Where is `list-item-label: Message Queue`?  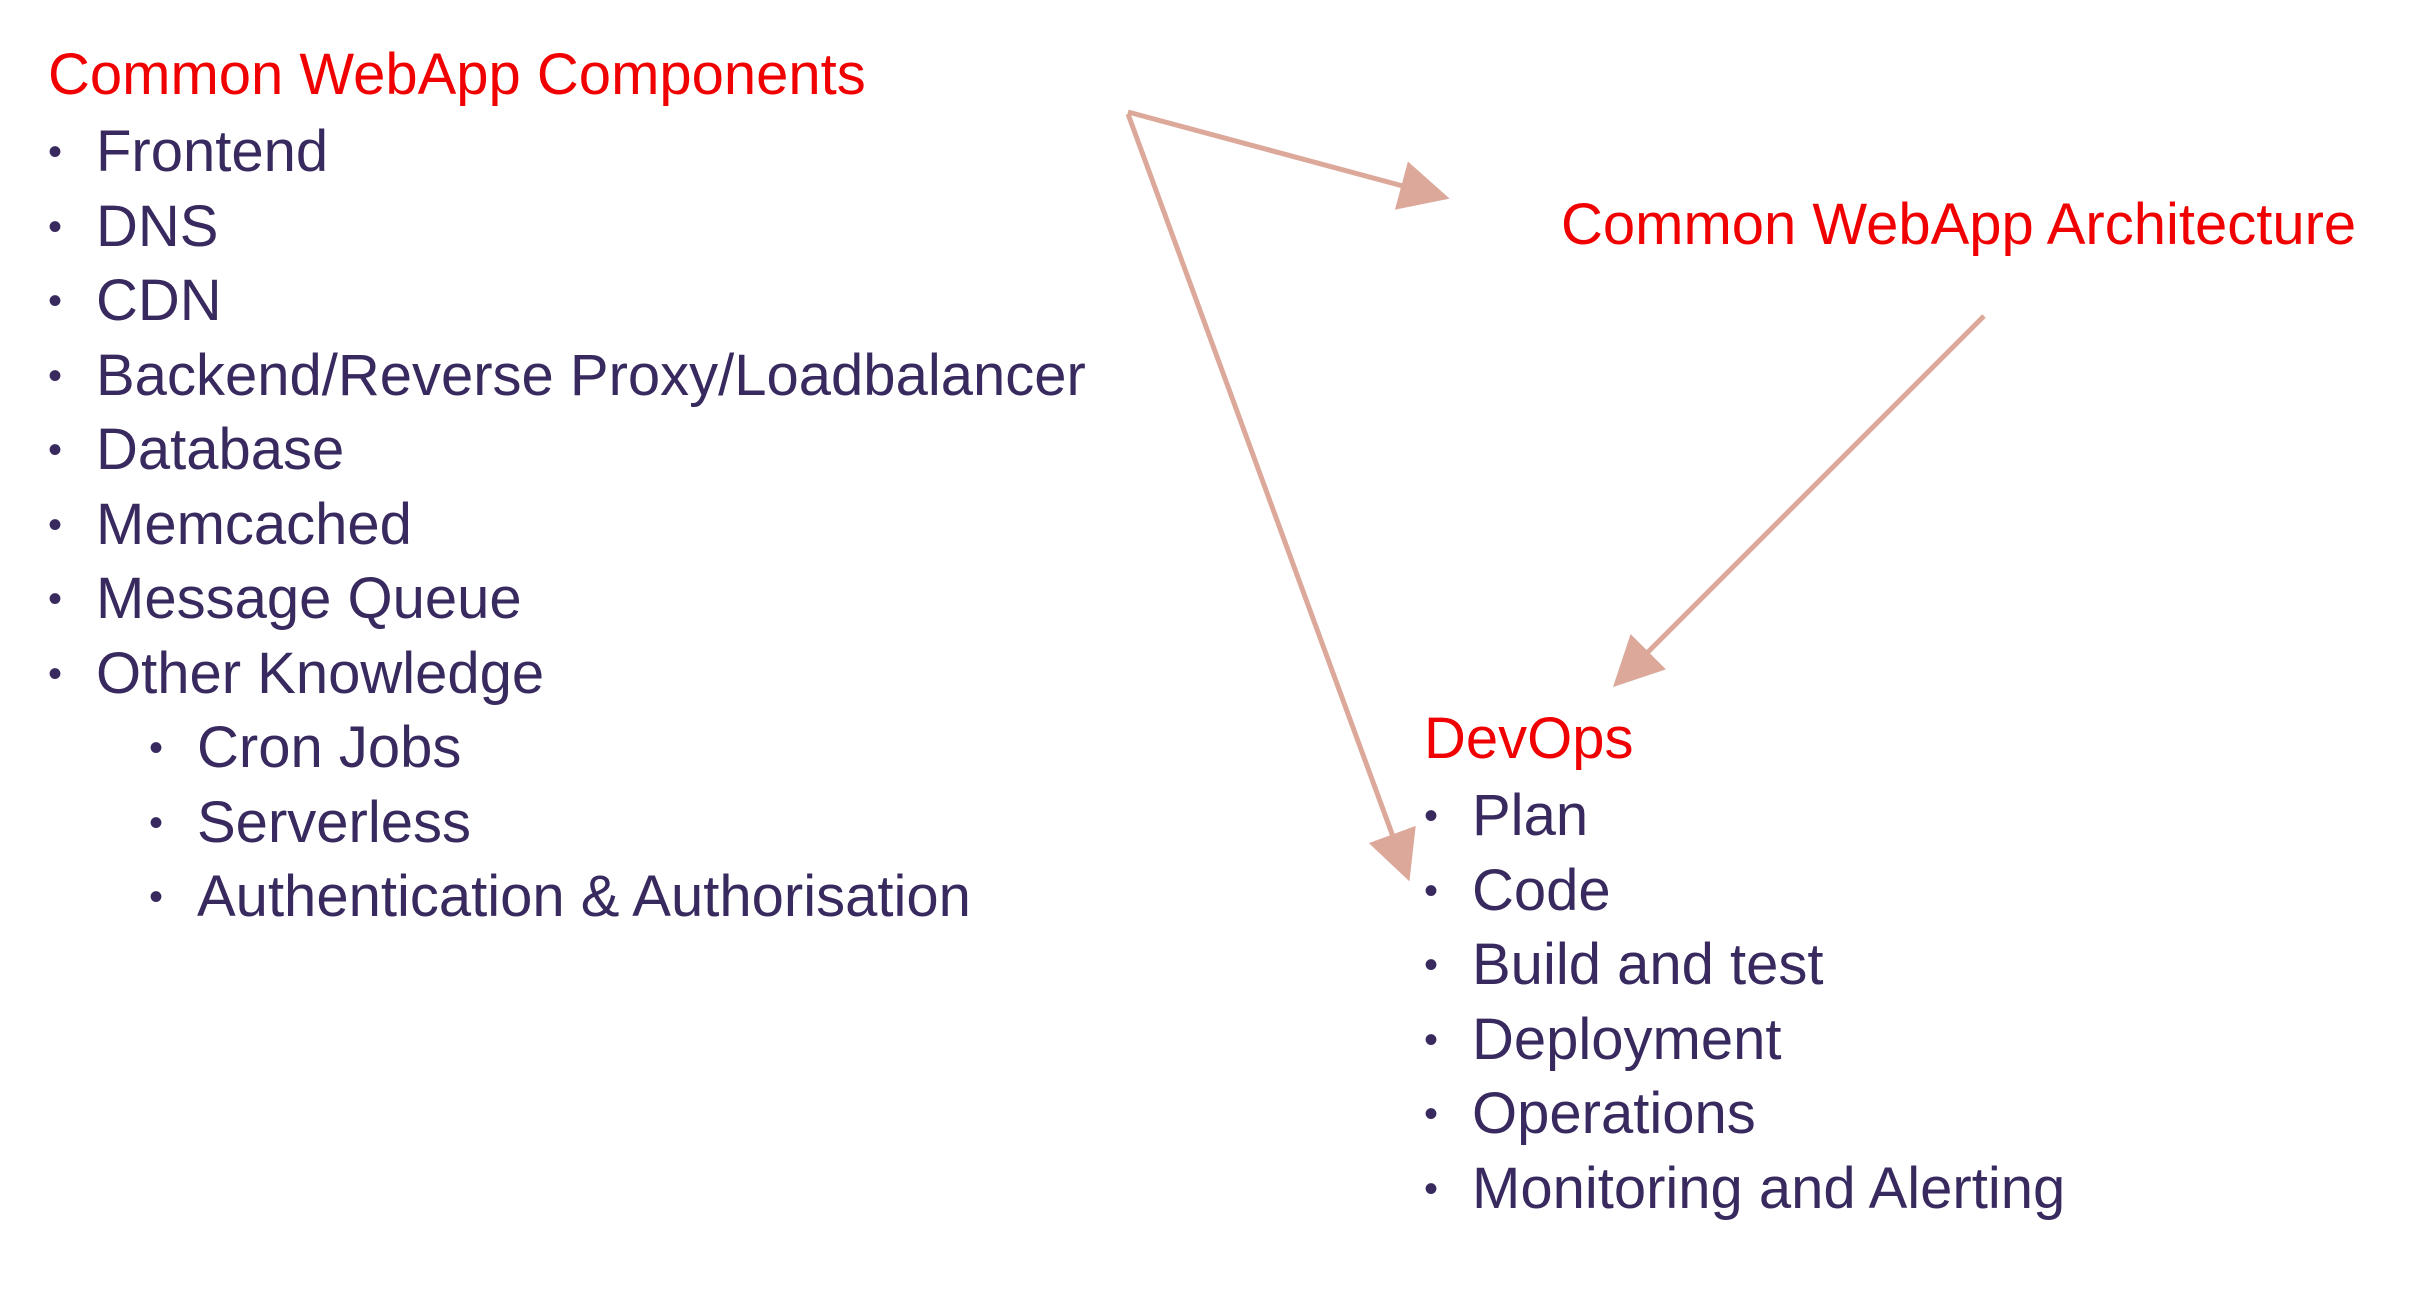
list-item-label: Message Queue is located at coordinates (309, 598).